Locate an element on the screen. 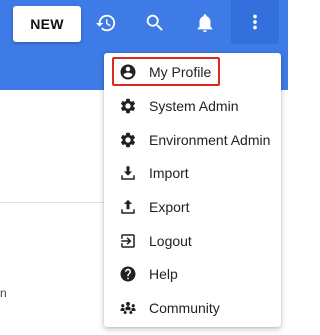  new-button: NEW is located at coordinates (47, 24).